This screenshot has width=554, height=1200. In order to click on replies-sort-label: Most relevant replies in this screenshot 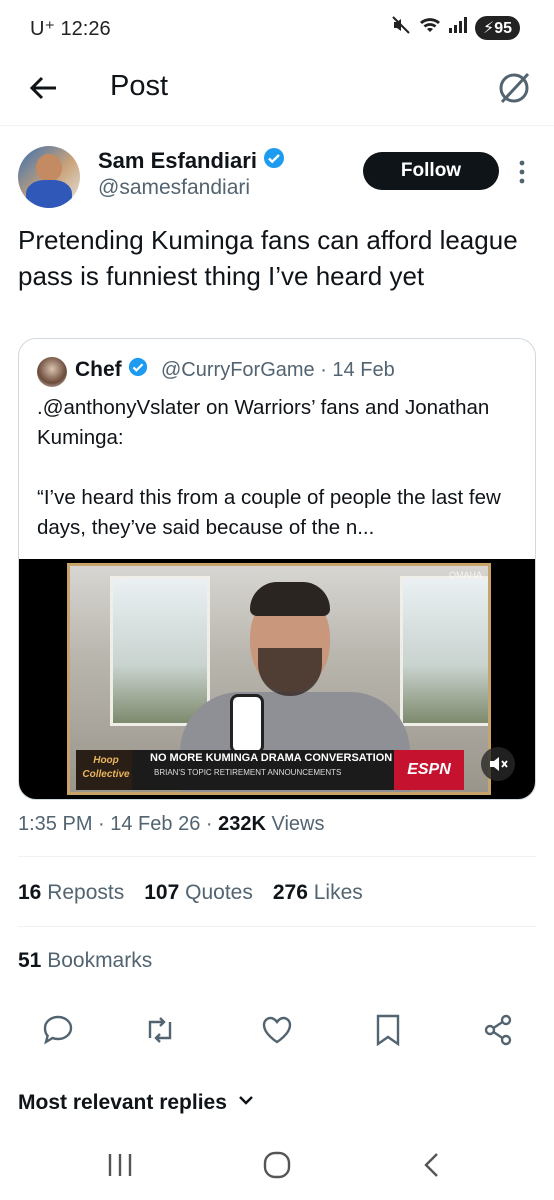, I will do `click(122, 1102)`.